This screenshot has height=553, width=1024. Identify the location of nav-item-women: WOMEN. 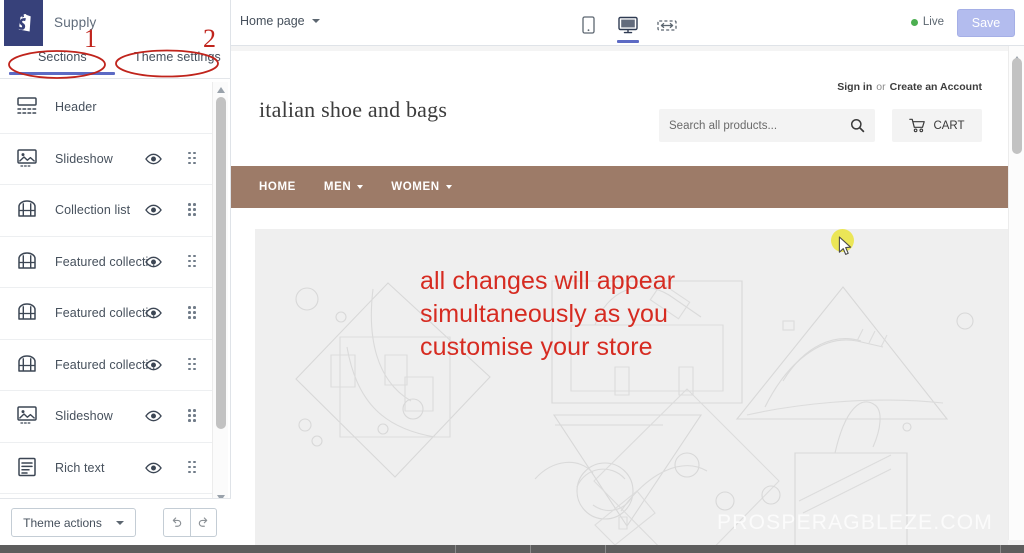
(421, 187).